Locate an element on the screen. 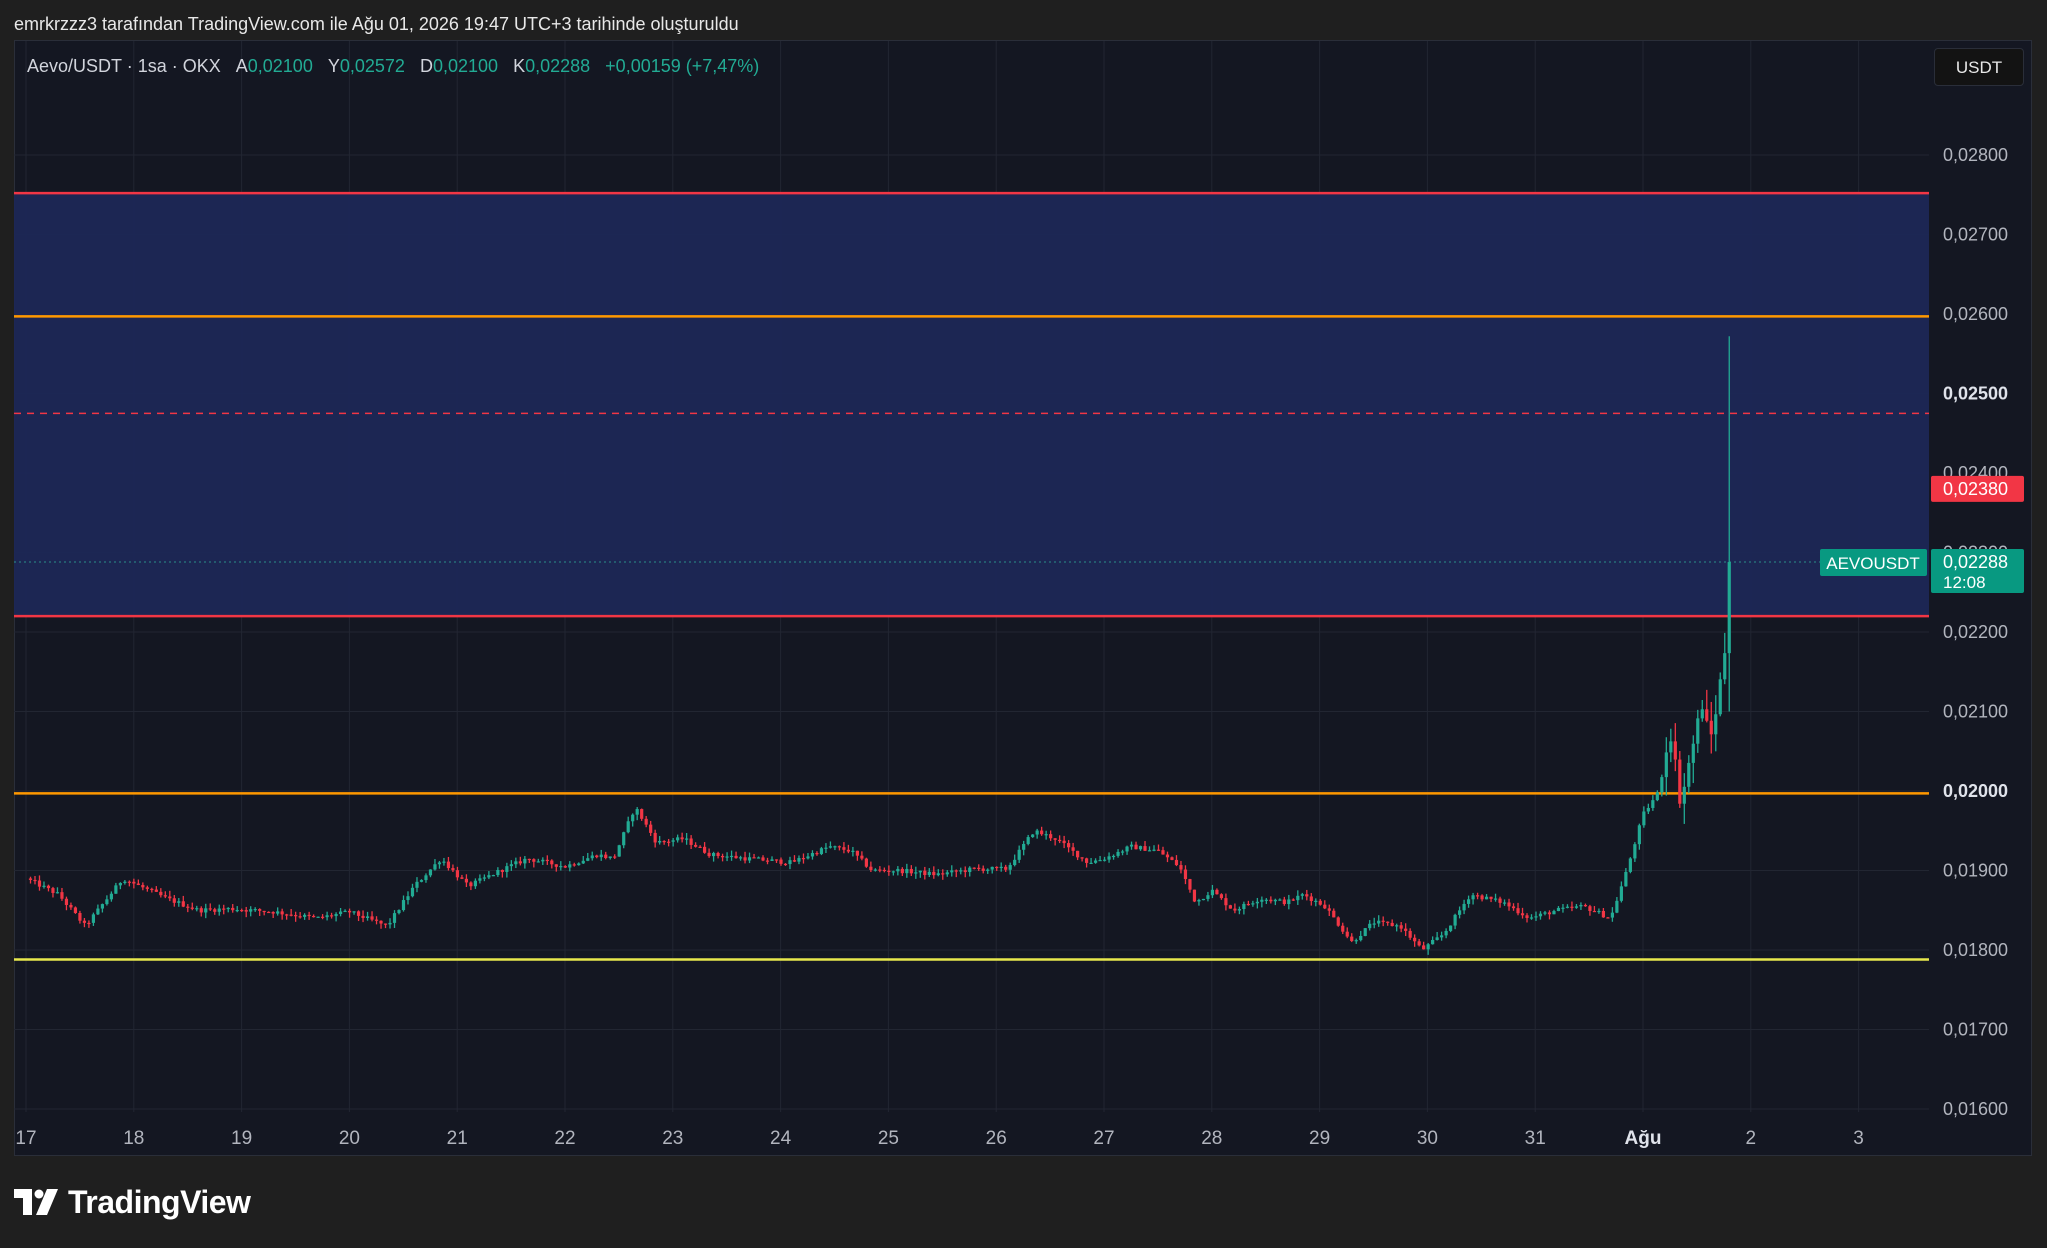 The width and height of the screenshot is (2047, 1248). close-label: K is located at coordinates (519, 66).